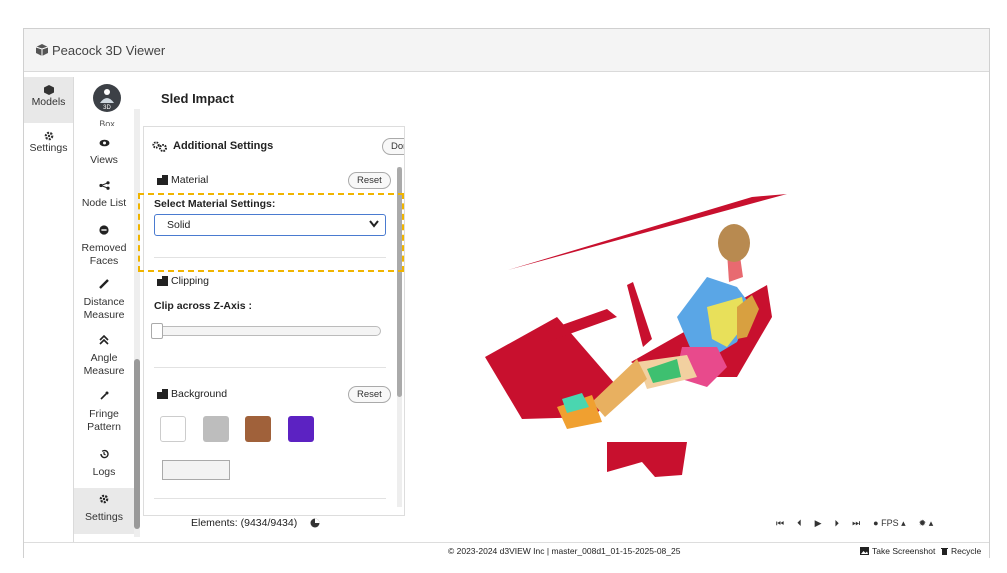 The image size is (1007, 573). Describe the element at coordinates (190, 180) in the screenshot. I see `material-label: Material` at that location.